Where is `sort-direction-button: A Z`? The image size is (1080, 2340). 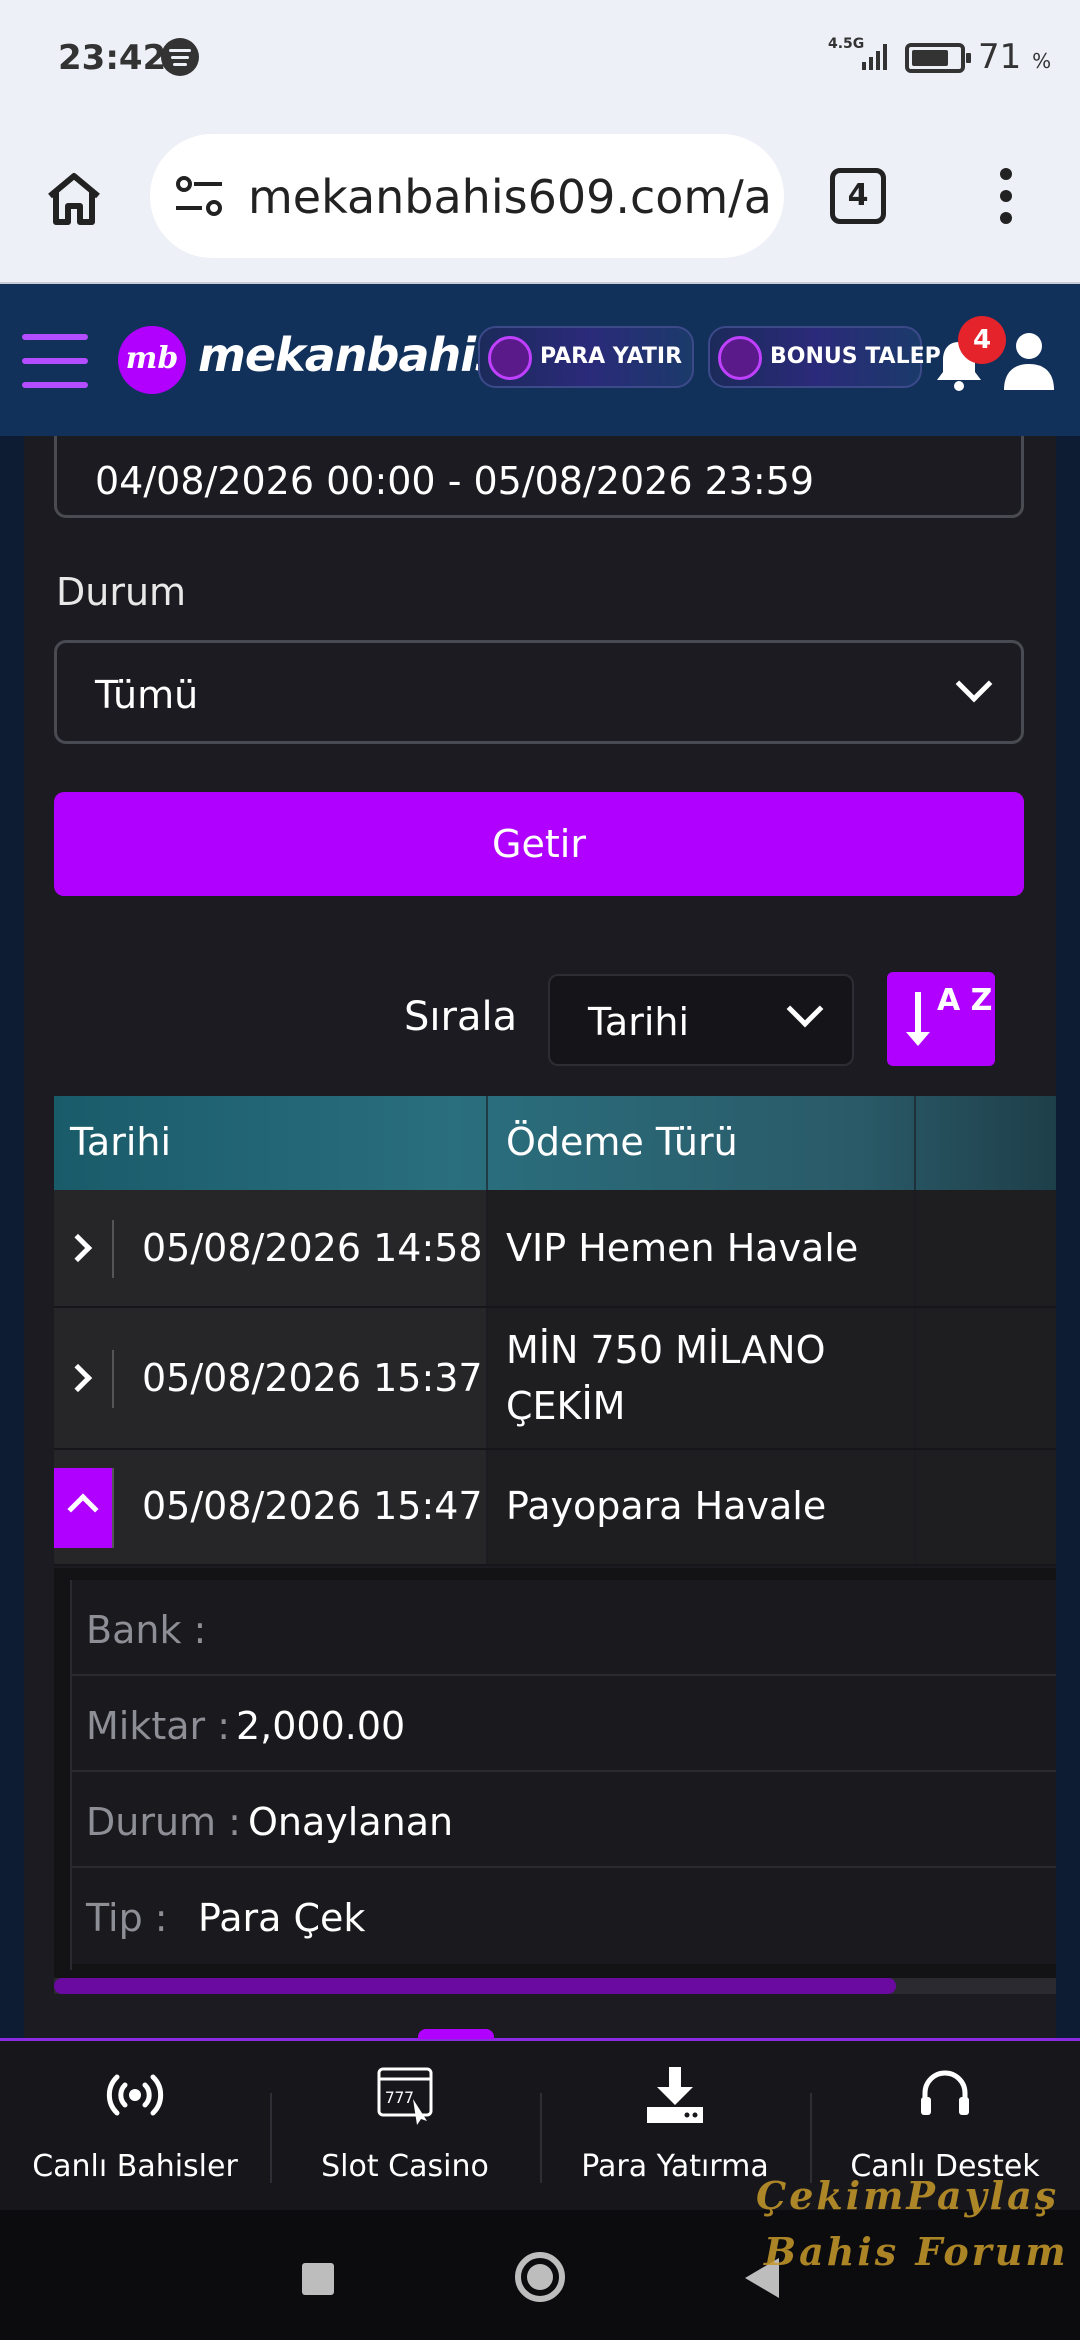
sort-direction-button: A Z is located at coordinates (941, 1019).